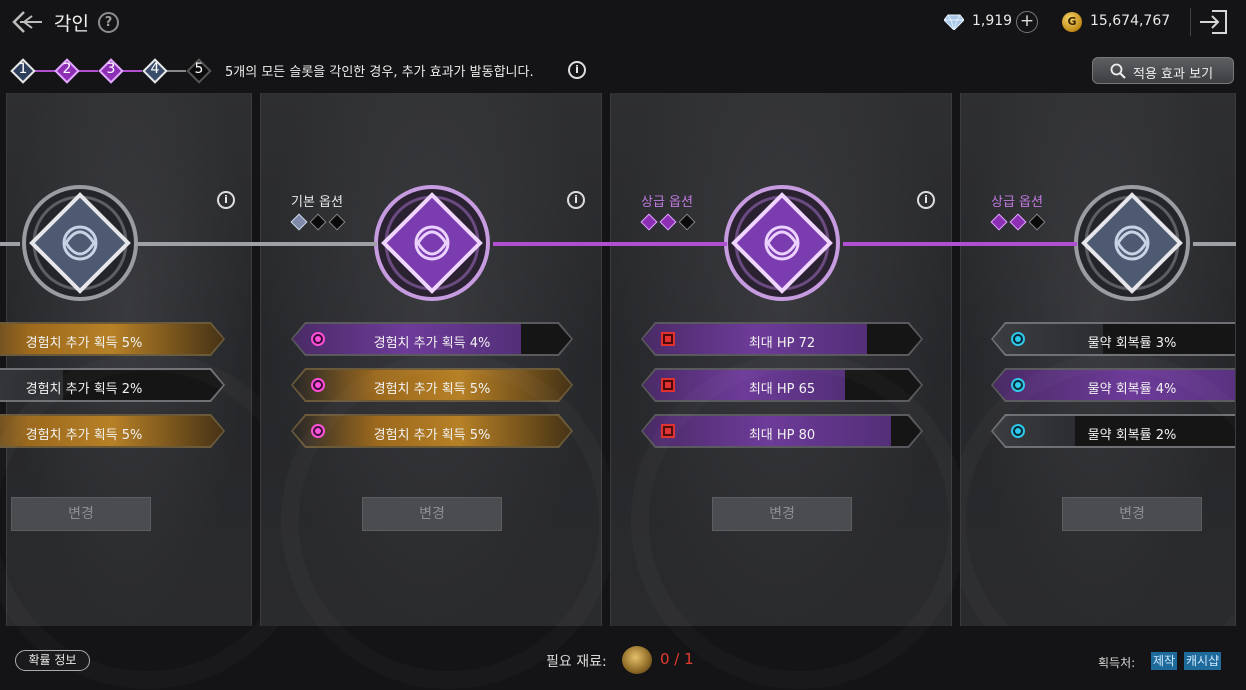 The width and height of the screenshot is (1246, 690). Describe the element at coordinates (1113, 431) in the screenshot. I see `option-3: 물약 회복률 2%` at that location.